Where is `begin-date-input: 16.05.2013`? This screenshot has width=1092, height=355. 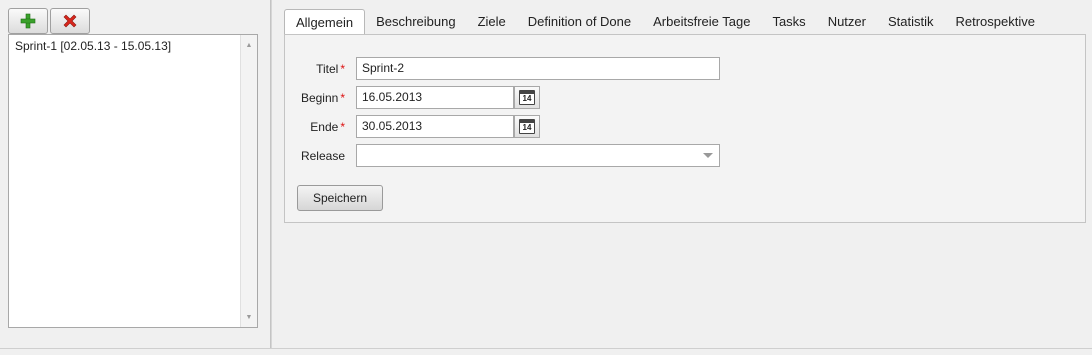
begin-date-input: 16.05.2013 is located at coordinates (435, 97).